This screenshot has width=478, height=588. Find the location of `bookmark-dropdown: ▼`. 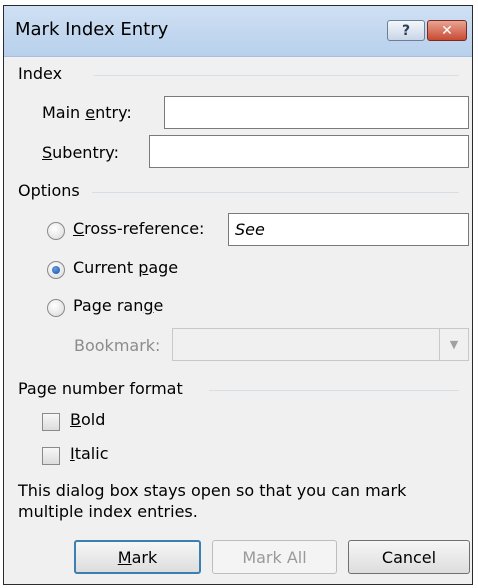

bookmark-dropdown: ▼ is located at coordinates (320, 344).